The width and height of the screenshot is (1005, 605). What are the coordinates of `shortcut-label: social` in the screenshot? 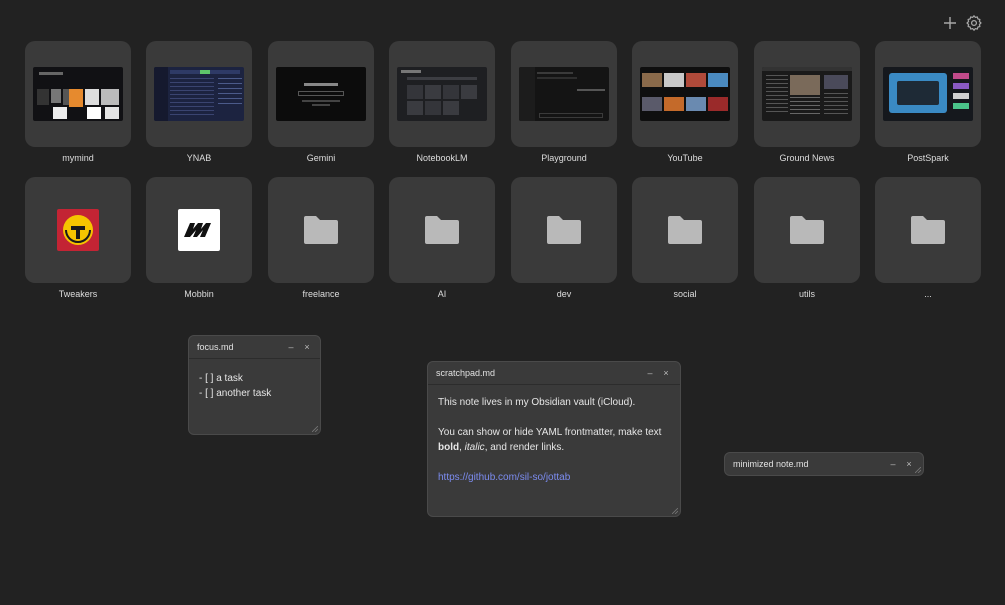 It's located at (685, 294).